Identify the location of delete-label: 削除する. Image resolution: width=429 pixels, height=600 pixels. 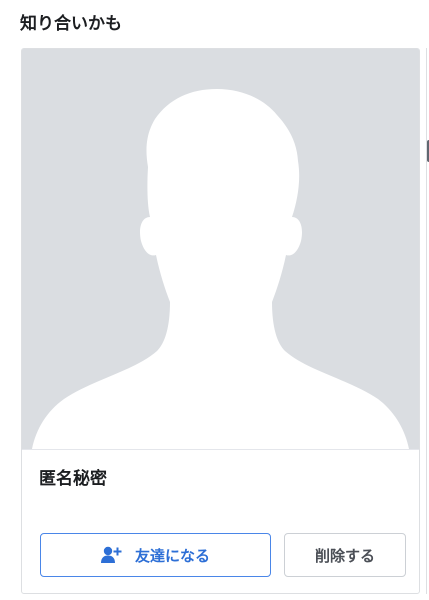
(344, 555).